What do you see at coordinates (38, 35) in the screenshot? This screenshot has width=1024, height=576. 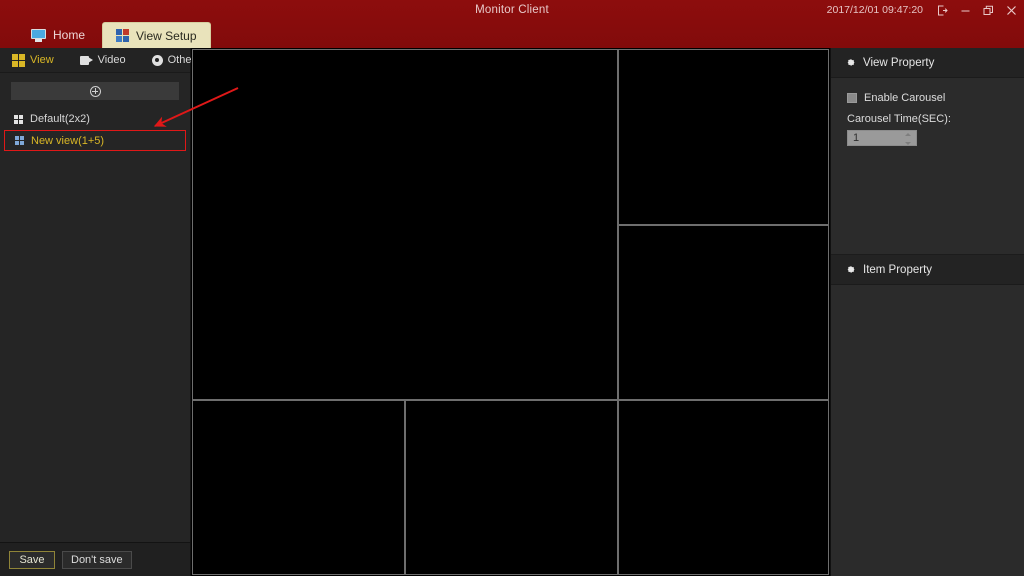 I see `monitor-icon` at bounding box center [38, 35].